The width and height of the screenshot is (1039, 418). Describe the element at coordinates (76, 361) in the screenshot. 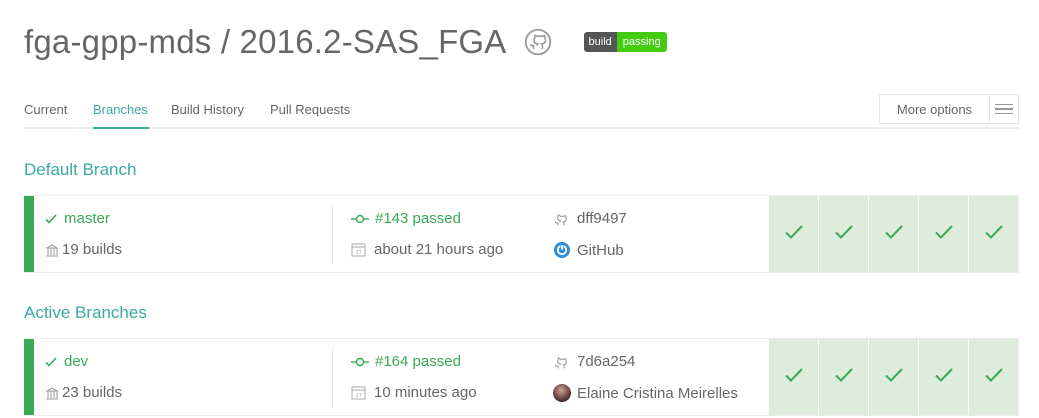

I see `branch-name-label: dev` at that location.